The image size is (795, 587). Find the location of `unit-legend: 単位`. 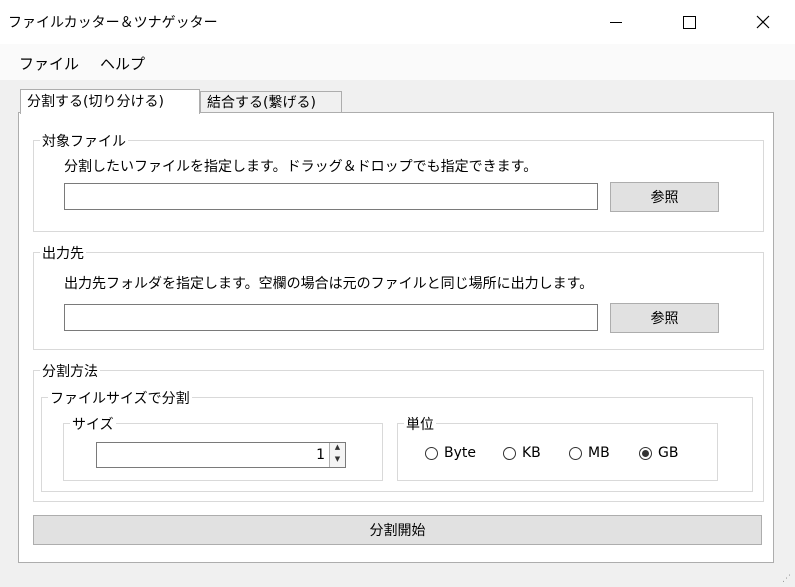

unit-legend: 単位 is located at coordinates (420, 424).